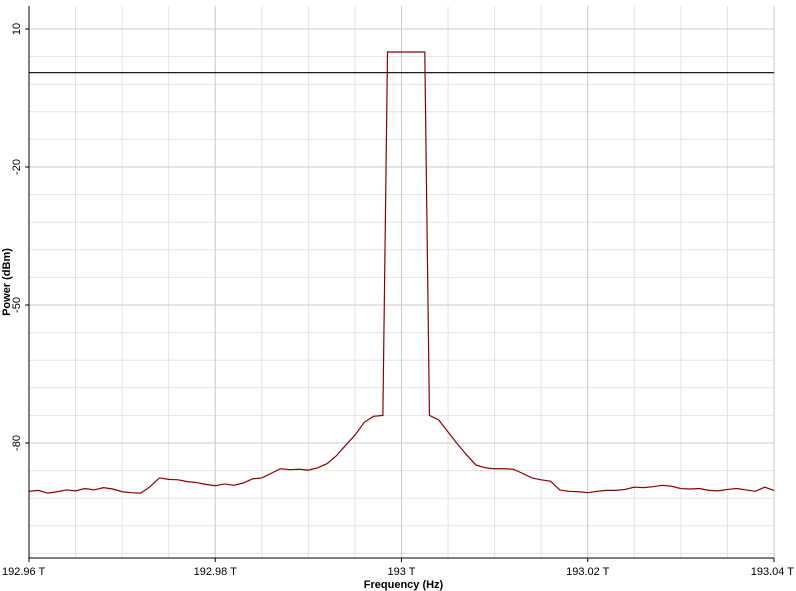 The width and height of the screenshot is (796, 591). I want to click on x-tick-label: 193 T, so click(402, 572).